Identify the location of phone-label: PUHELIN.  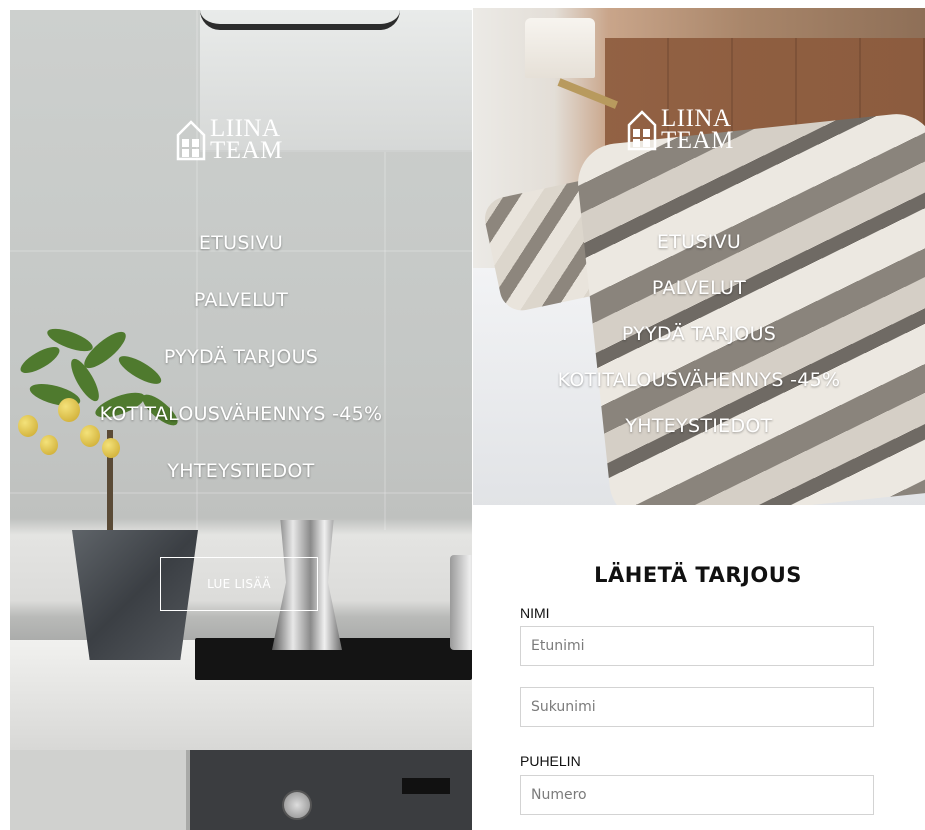
(550, 761).